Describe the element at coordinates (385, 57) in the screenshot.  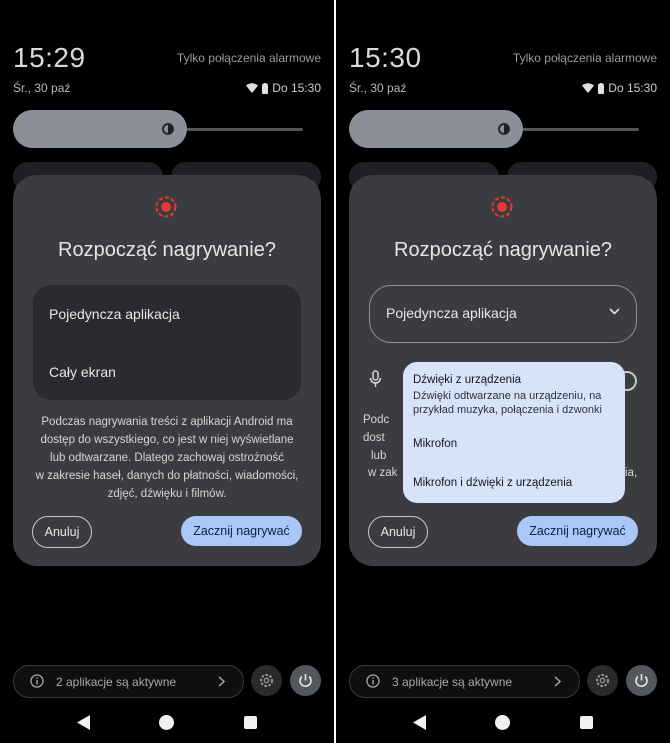
I see `clock: 15:30` at that location.